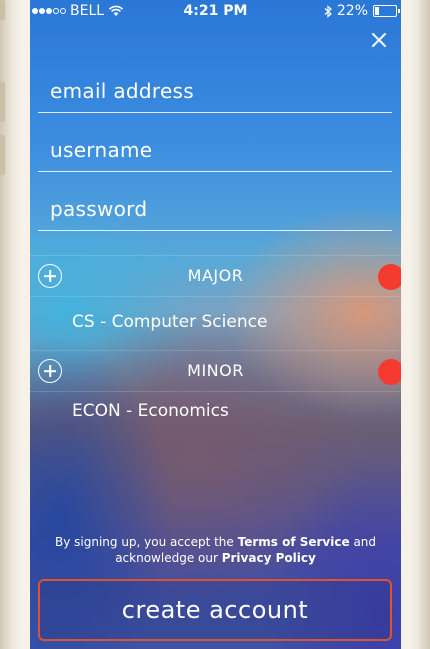 The width and height of the screenshot is (430, 649). I want to click on phone-volume-down, so click(2, 155).